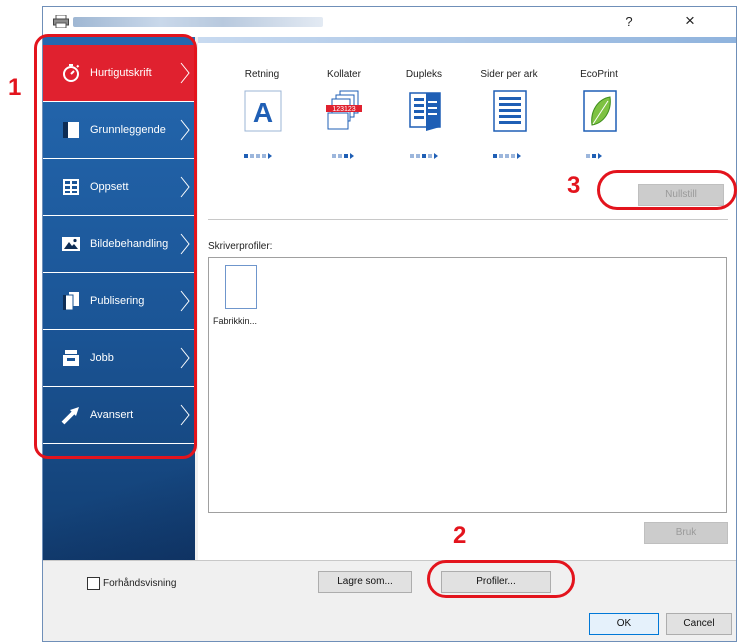 The width and height of the screenshot is (737, 642). What do you see at coordinates (600, 111) in the screenshot?
I see `leaf-icon` at bounding box center [600, 111].